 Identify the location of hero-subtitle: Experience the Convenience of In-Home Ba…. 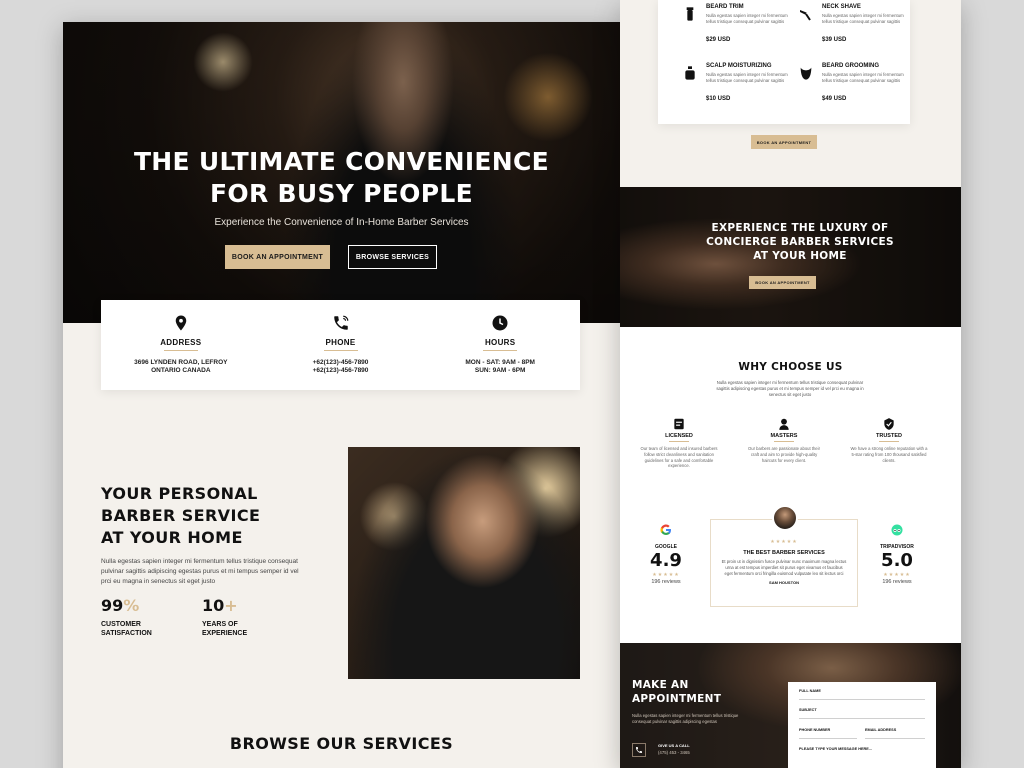
(341, 222).